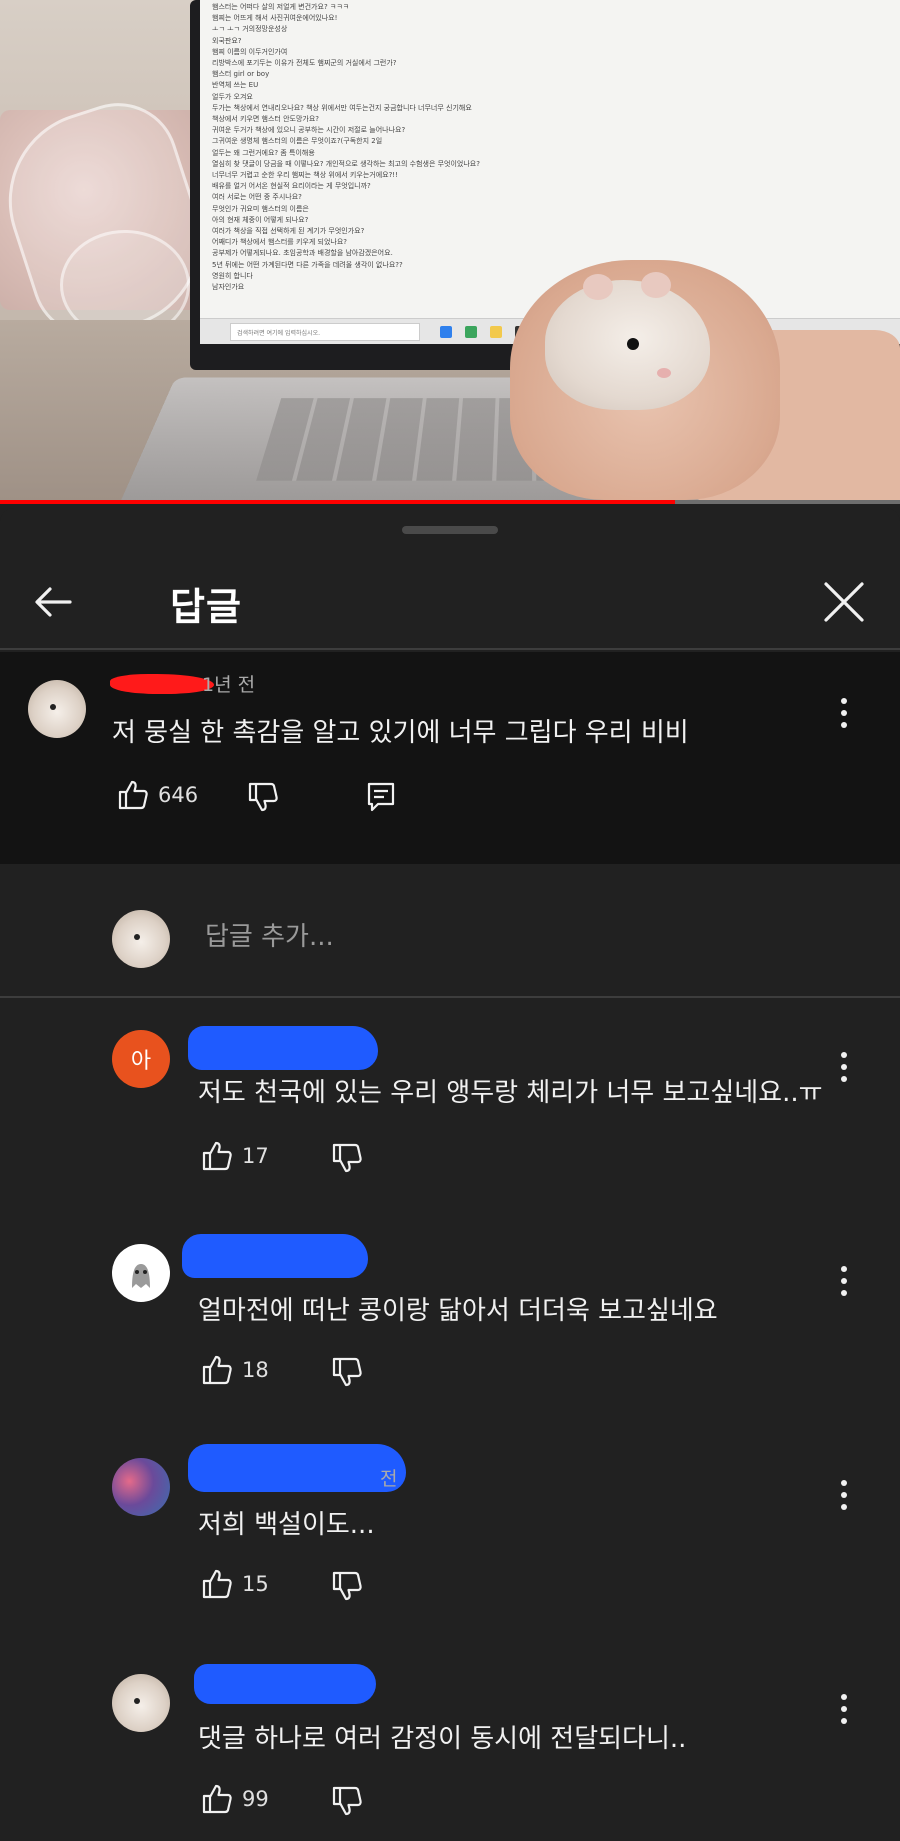 The height and width of the screenshot is (1841, 900). I want to click on document-line: 영원히 합니다, so click(232, 275).